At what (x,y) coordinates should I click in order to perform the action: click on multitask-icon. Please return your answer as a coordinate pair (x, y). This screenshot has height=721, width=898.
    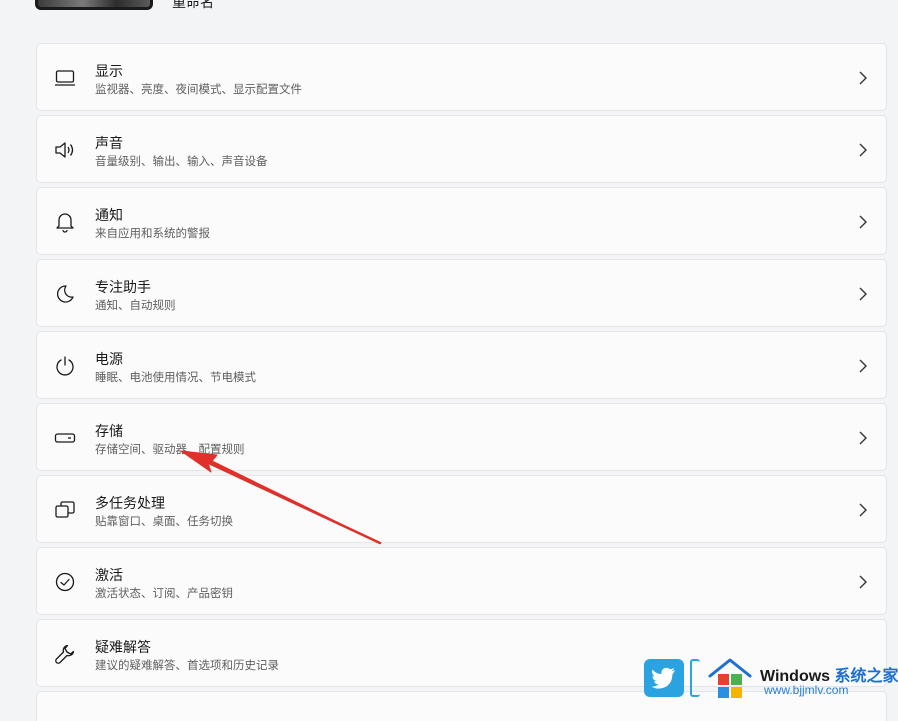
    Looking at the image, I should click on (65, 510).